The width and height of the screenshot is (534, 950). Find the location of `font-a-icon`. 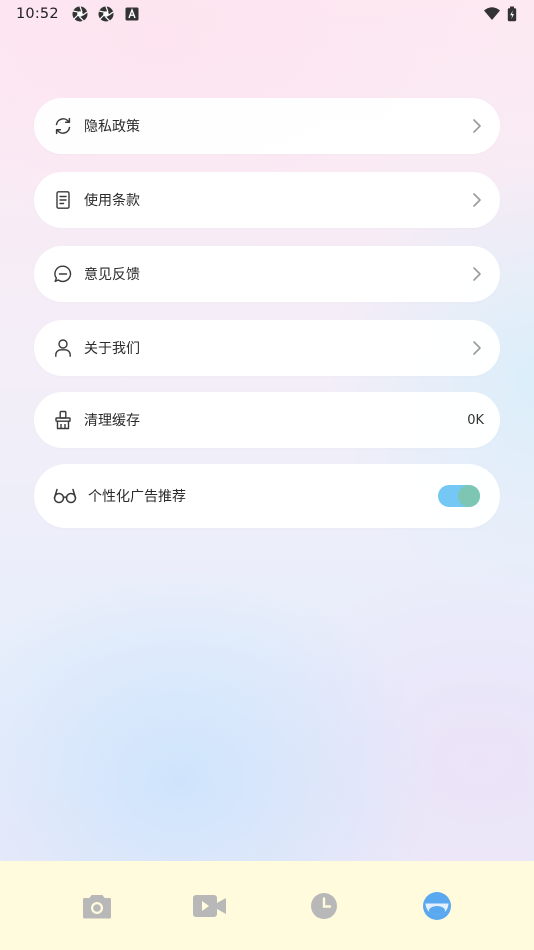

font-a-icon is located at coordinates (132, 14).